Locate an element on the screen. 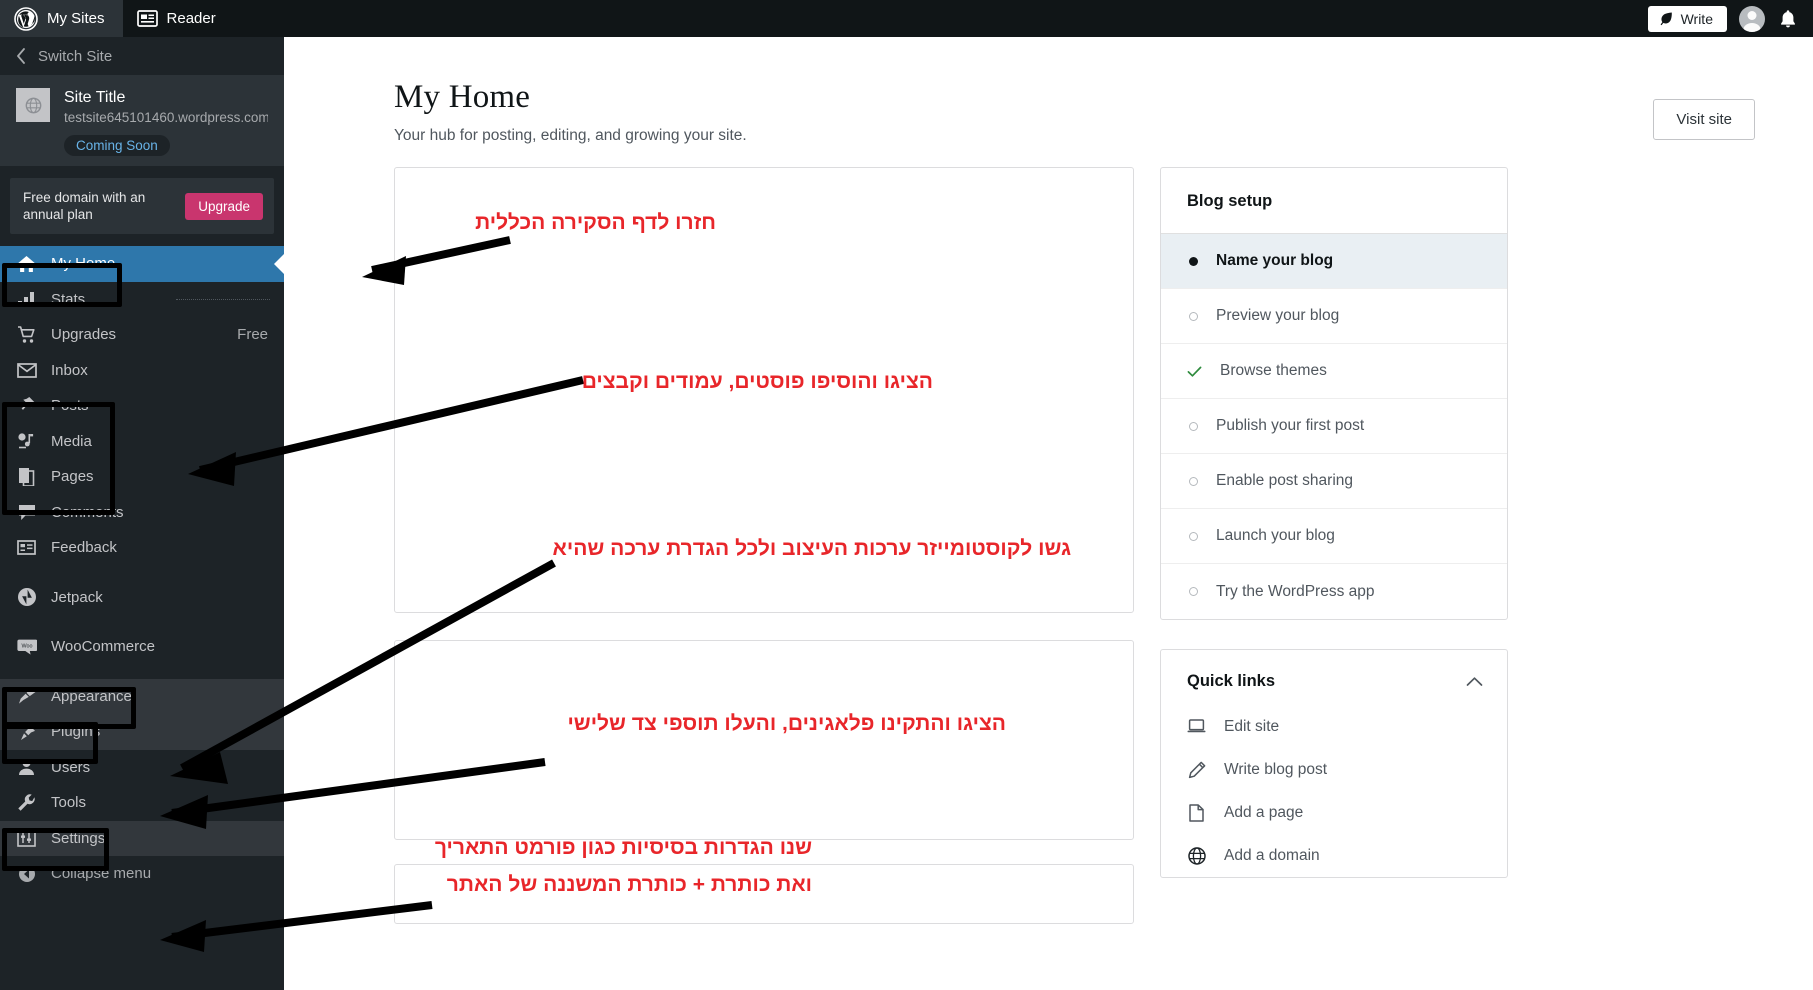 The image size is (1813, 990). masthead-reader-label: Reader is located at coordinates (191, 18).